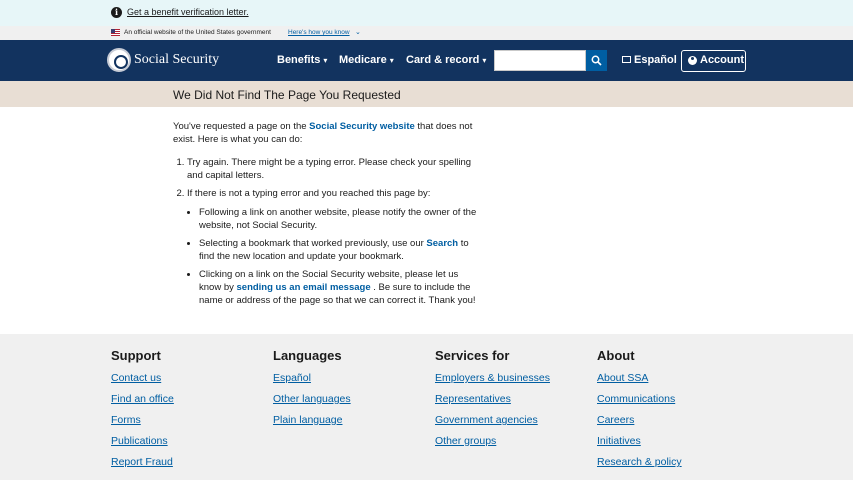 The image size is (853, 480). What do you see at coordinates (304, 287) in the screenshot?
I see `email-message-link: sending us an email message` at bounding box center [304, 287].